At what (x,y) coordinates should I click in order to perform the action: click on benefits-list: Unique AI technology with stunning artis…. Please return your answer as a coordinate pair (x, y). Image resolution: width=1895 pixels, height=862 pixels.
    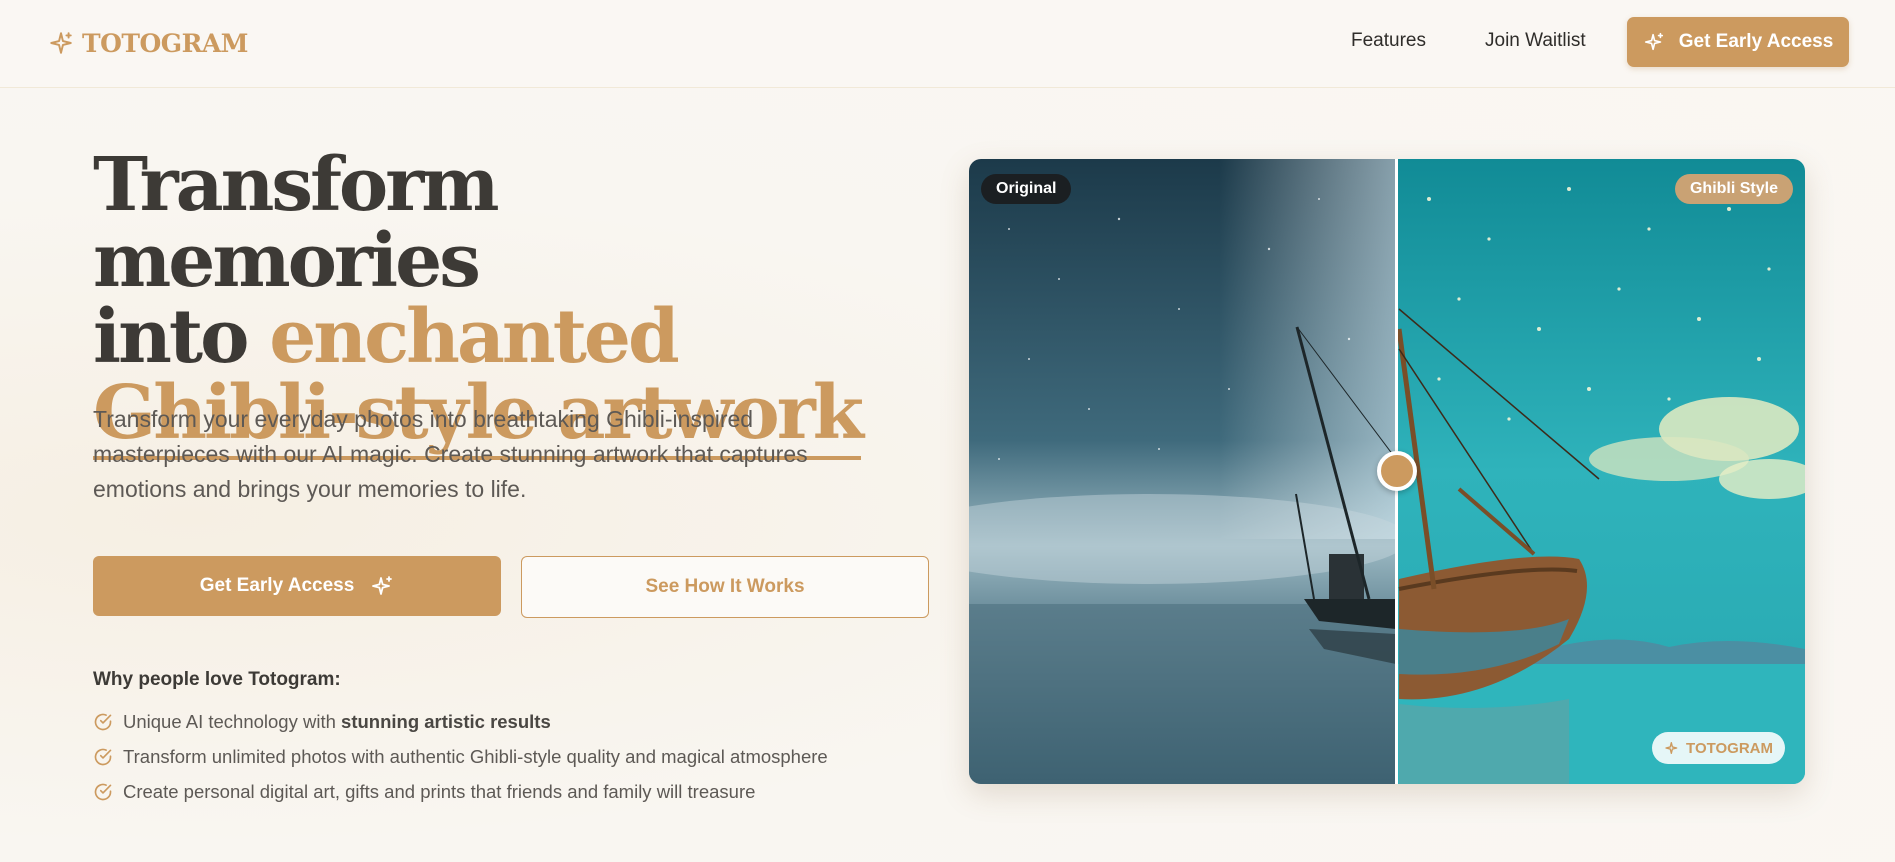
    Looking at the image, I should click on (460, 756).